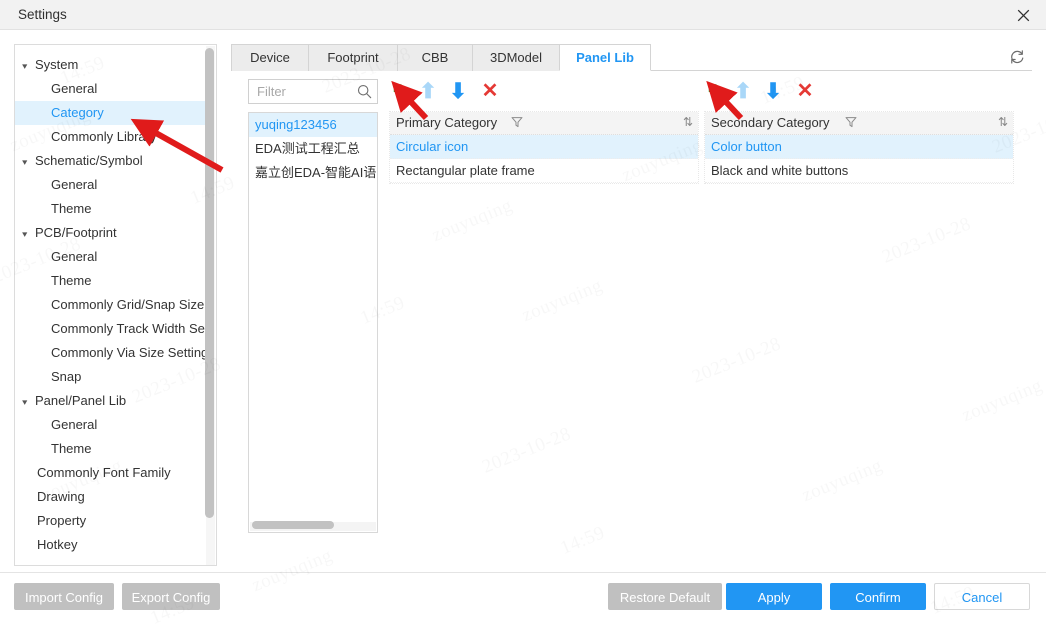  I want to click on secondary-category-rows: Color button Black and white buttons, so click(859, 159).